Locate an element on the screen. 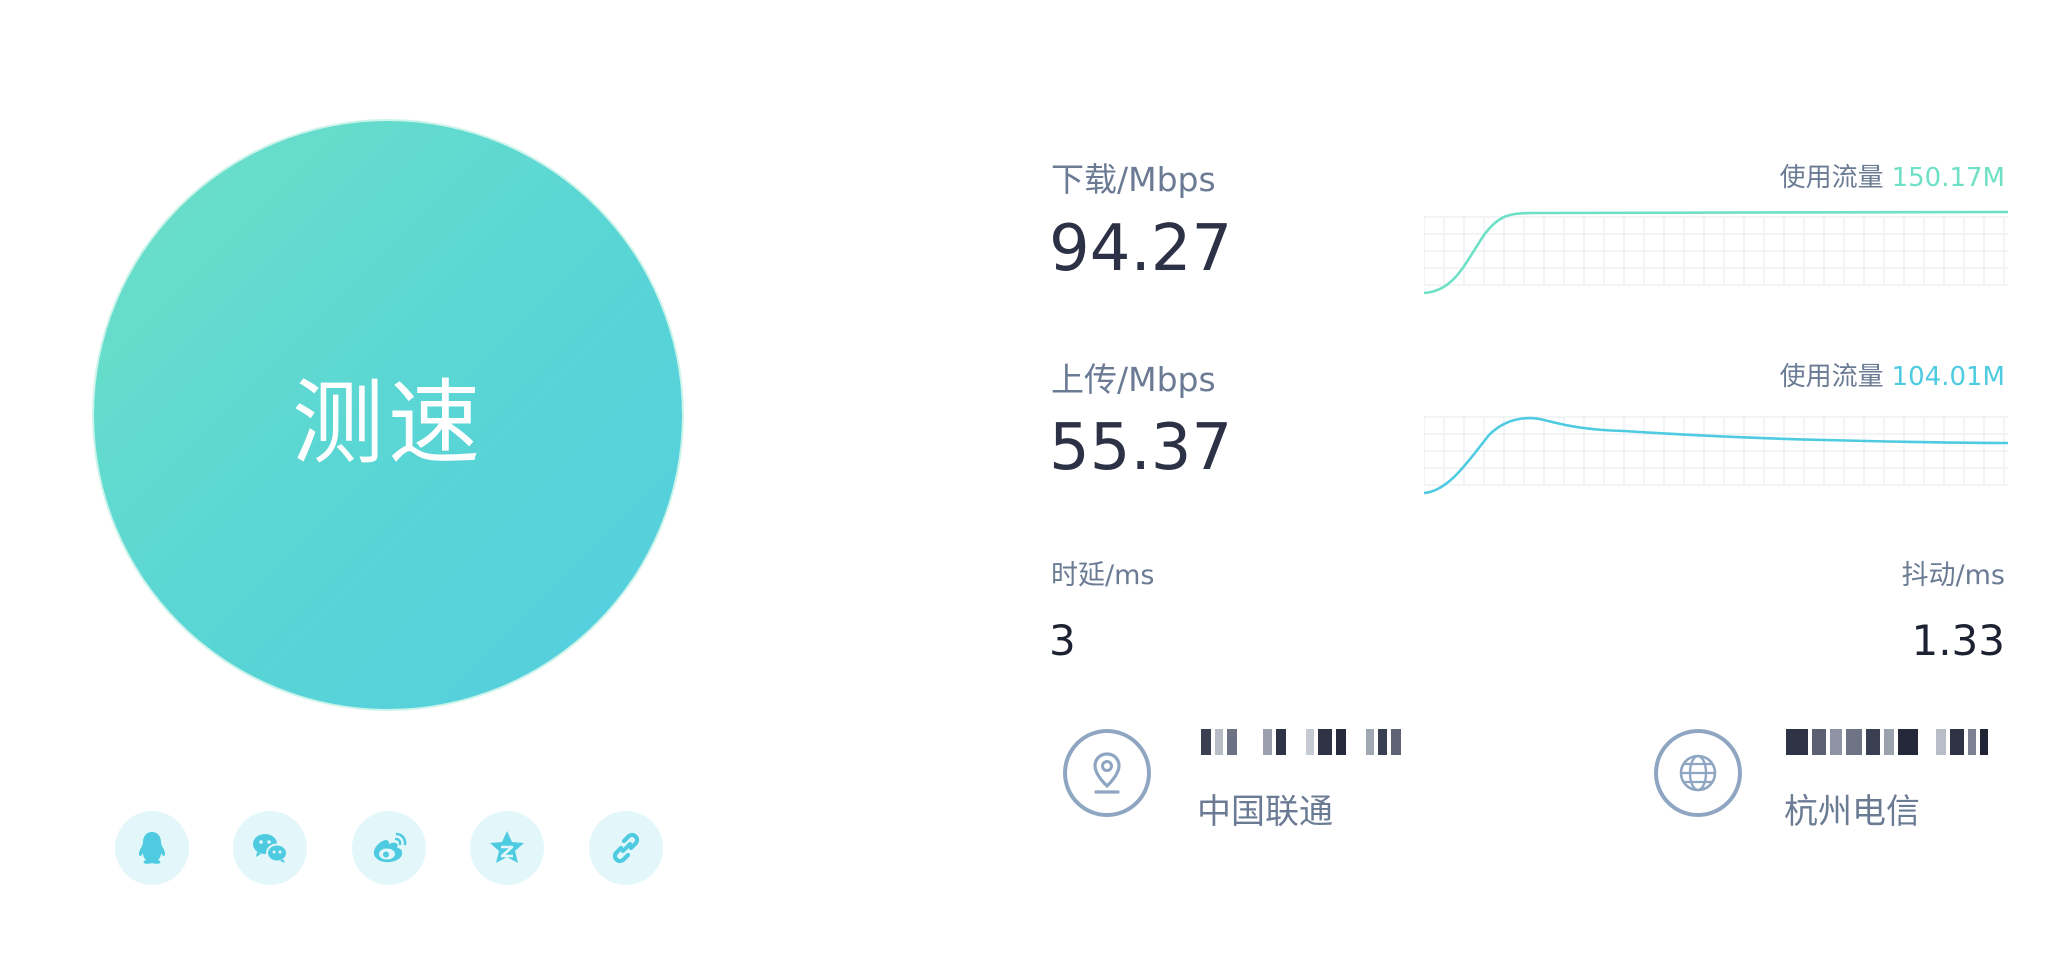 Image resolution: width=2066 pixels, height=964 pixels. download-chart is located at coordinates (1716, 252).